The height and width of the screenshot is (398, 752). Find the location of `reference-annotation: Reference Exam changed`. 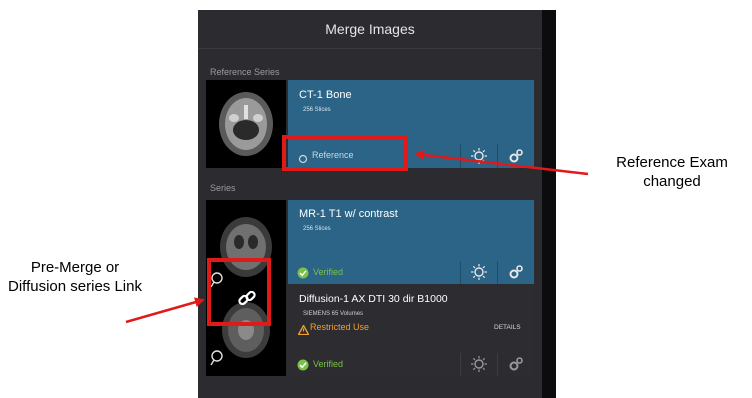

reference-annotation: Reference Exam changed is located at coordinates (672, 172).